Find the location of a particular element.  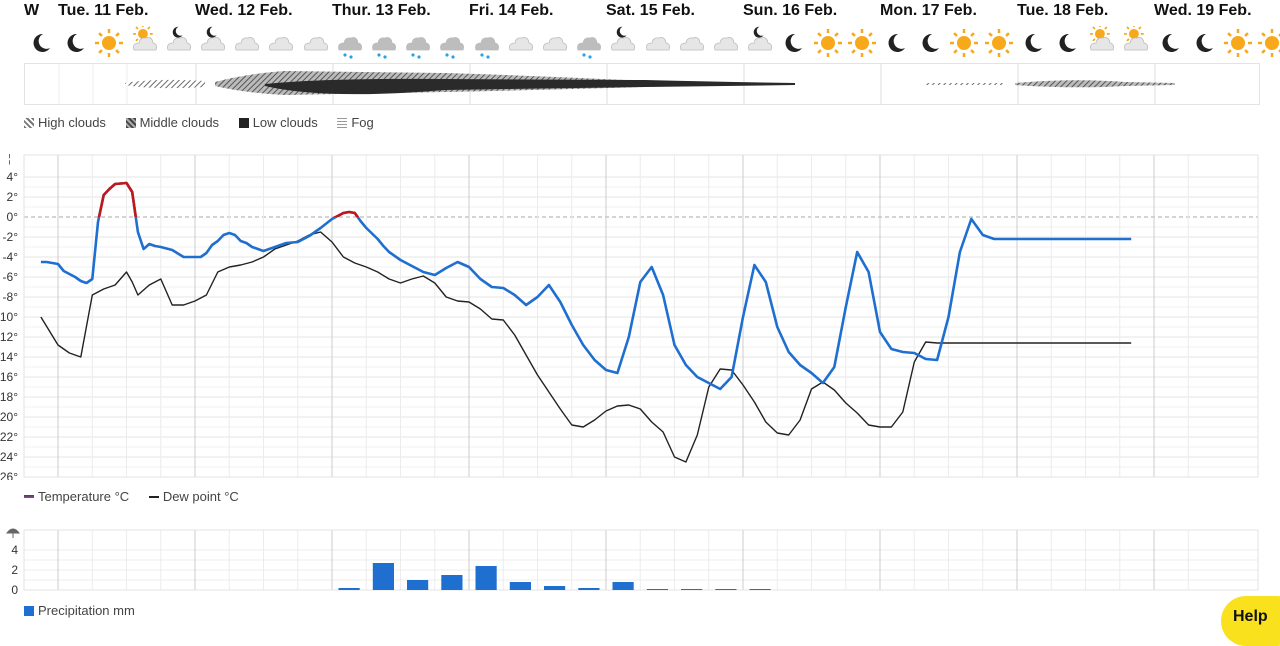

low-clouds-swatch-icon is located at coordinates (243, 123).